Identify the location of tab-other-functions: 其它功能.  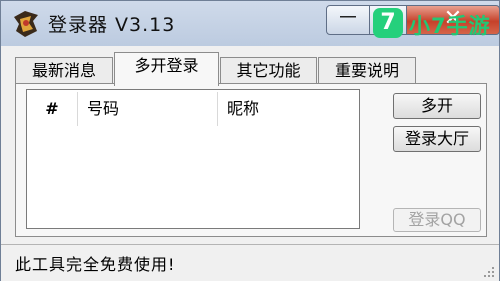
(268, 71).